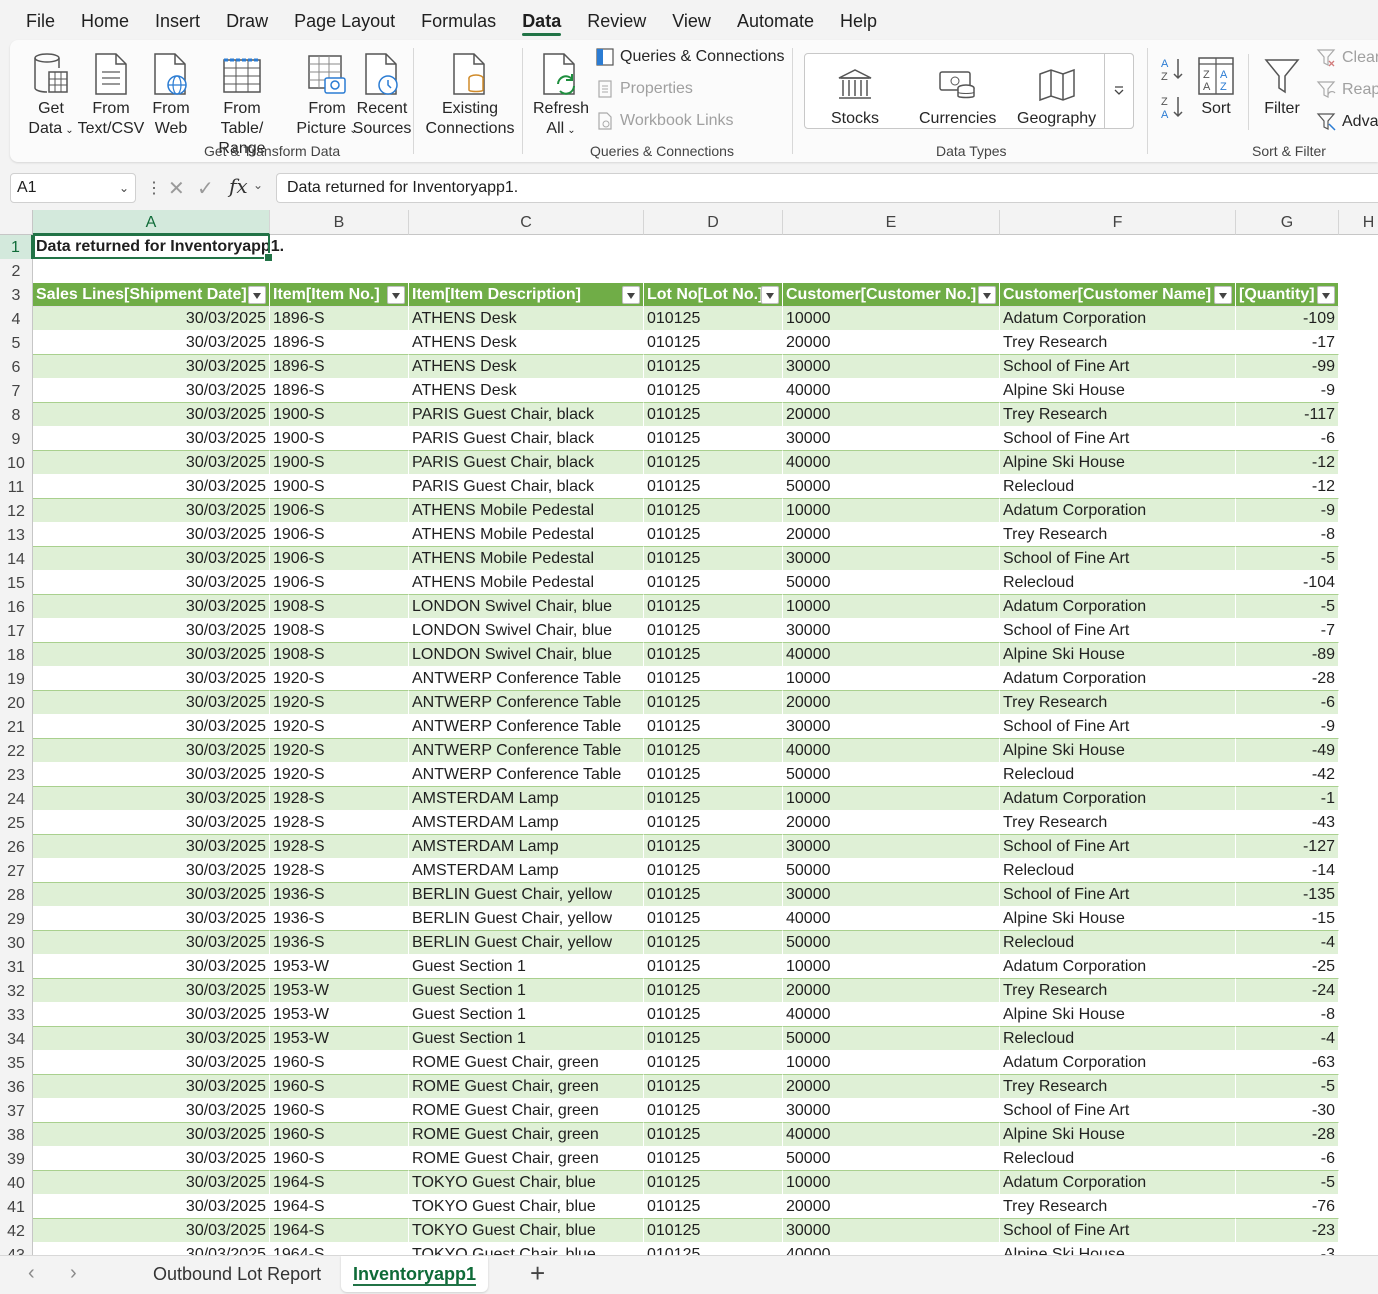  I want to click on row-header: 38, so click(16, 1135).